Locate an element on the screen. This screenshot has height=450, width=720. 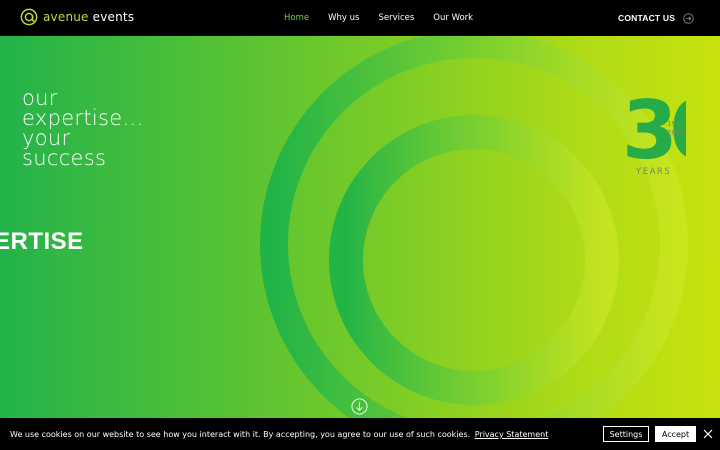
contact-us-label: CONTACT US is located at coordinates (647, 18).